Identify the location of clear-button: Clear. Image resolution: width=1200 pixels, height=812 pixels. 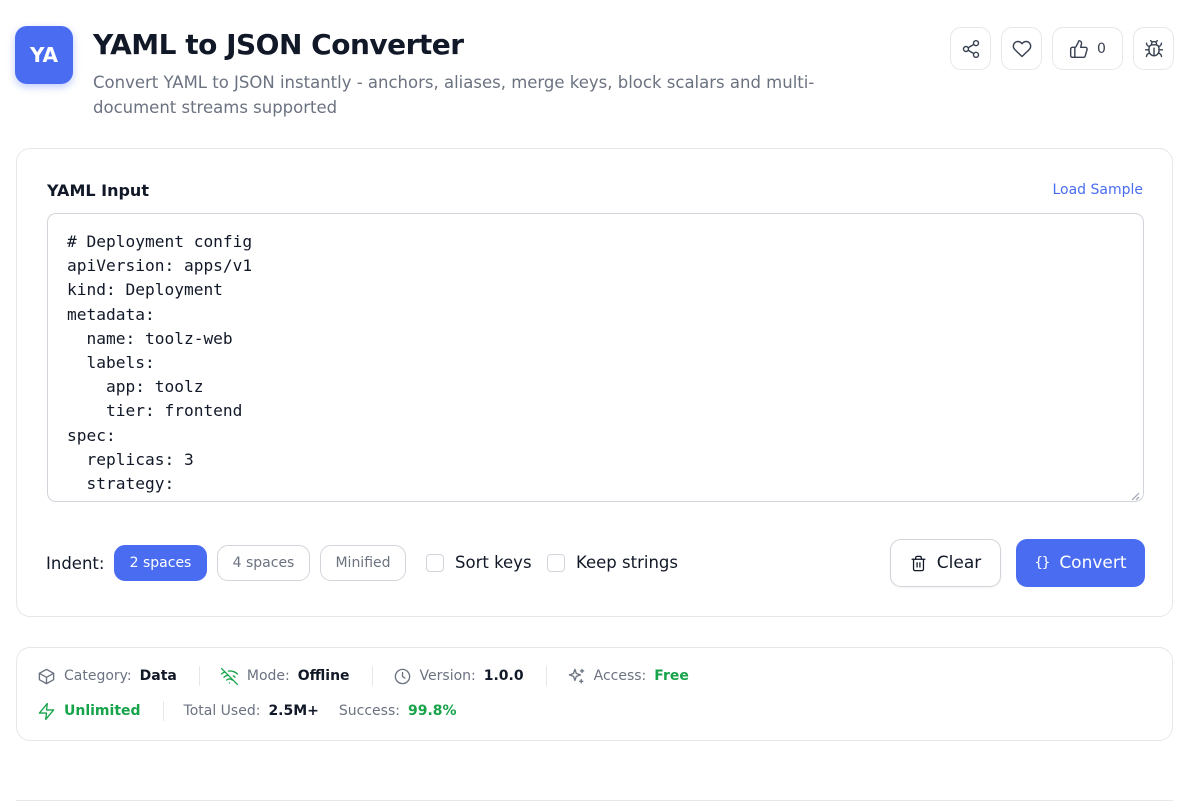
(945, 563).